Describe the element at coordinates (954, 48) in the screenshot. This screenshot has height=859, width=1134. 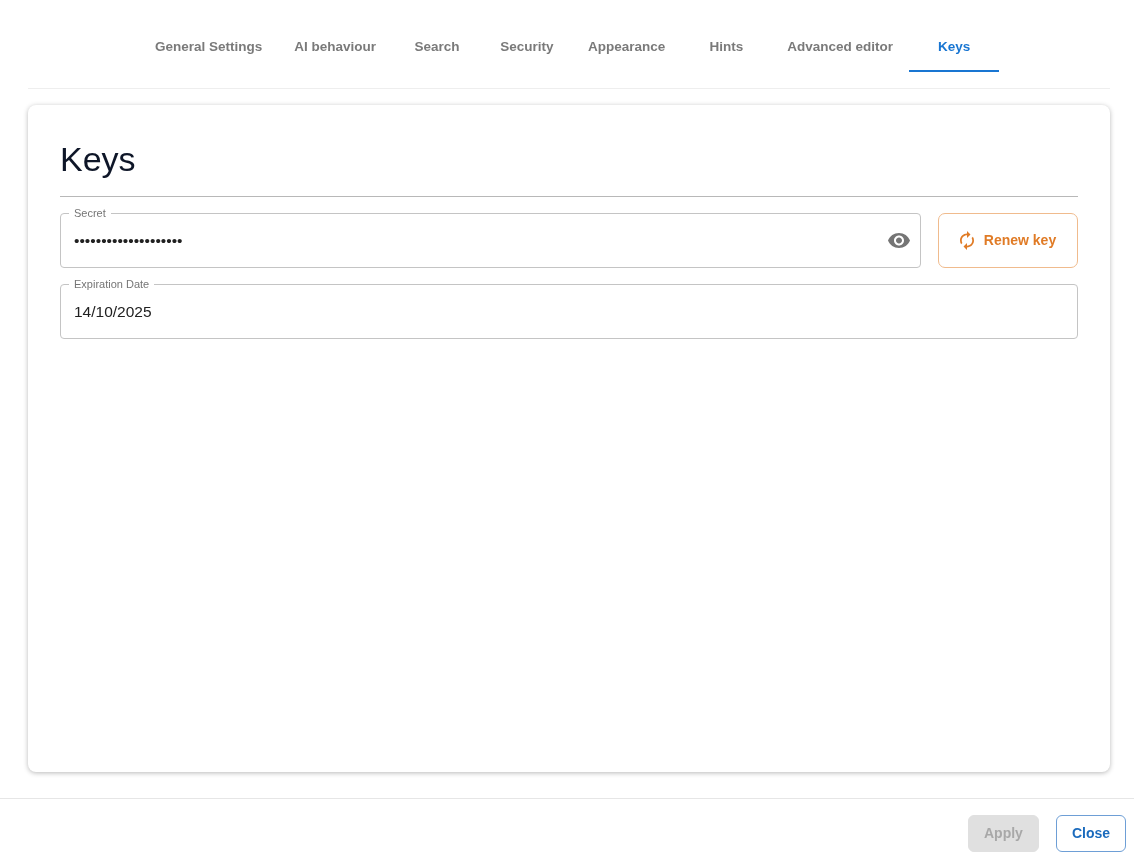
I see `settings-tab: Keys` at that location.